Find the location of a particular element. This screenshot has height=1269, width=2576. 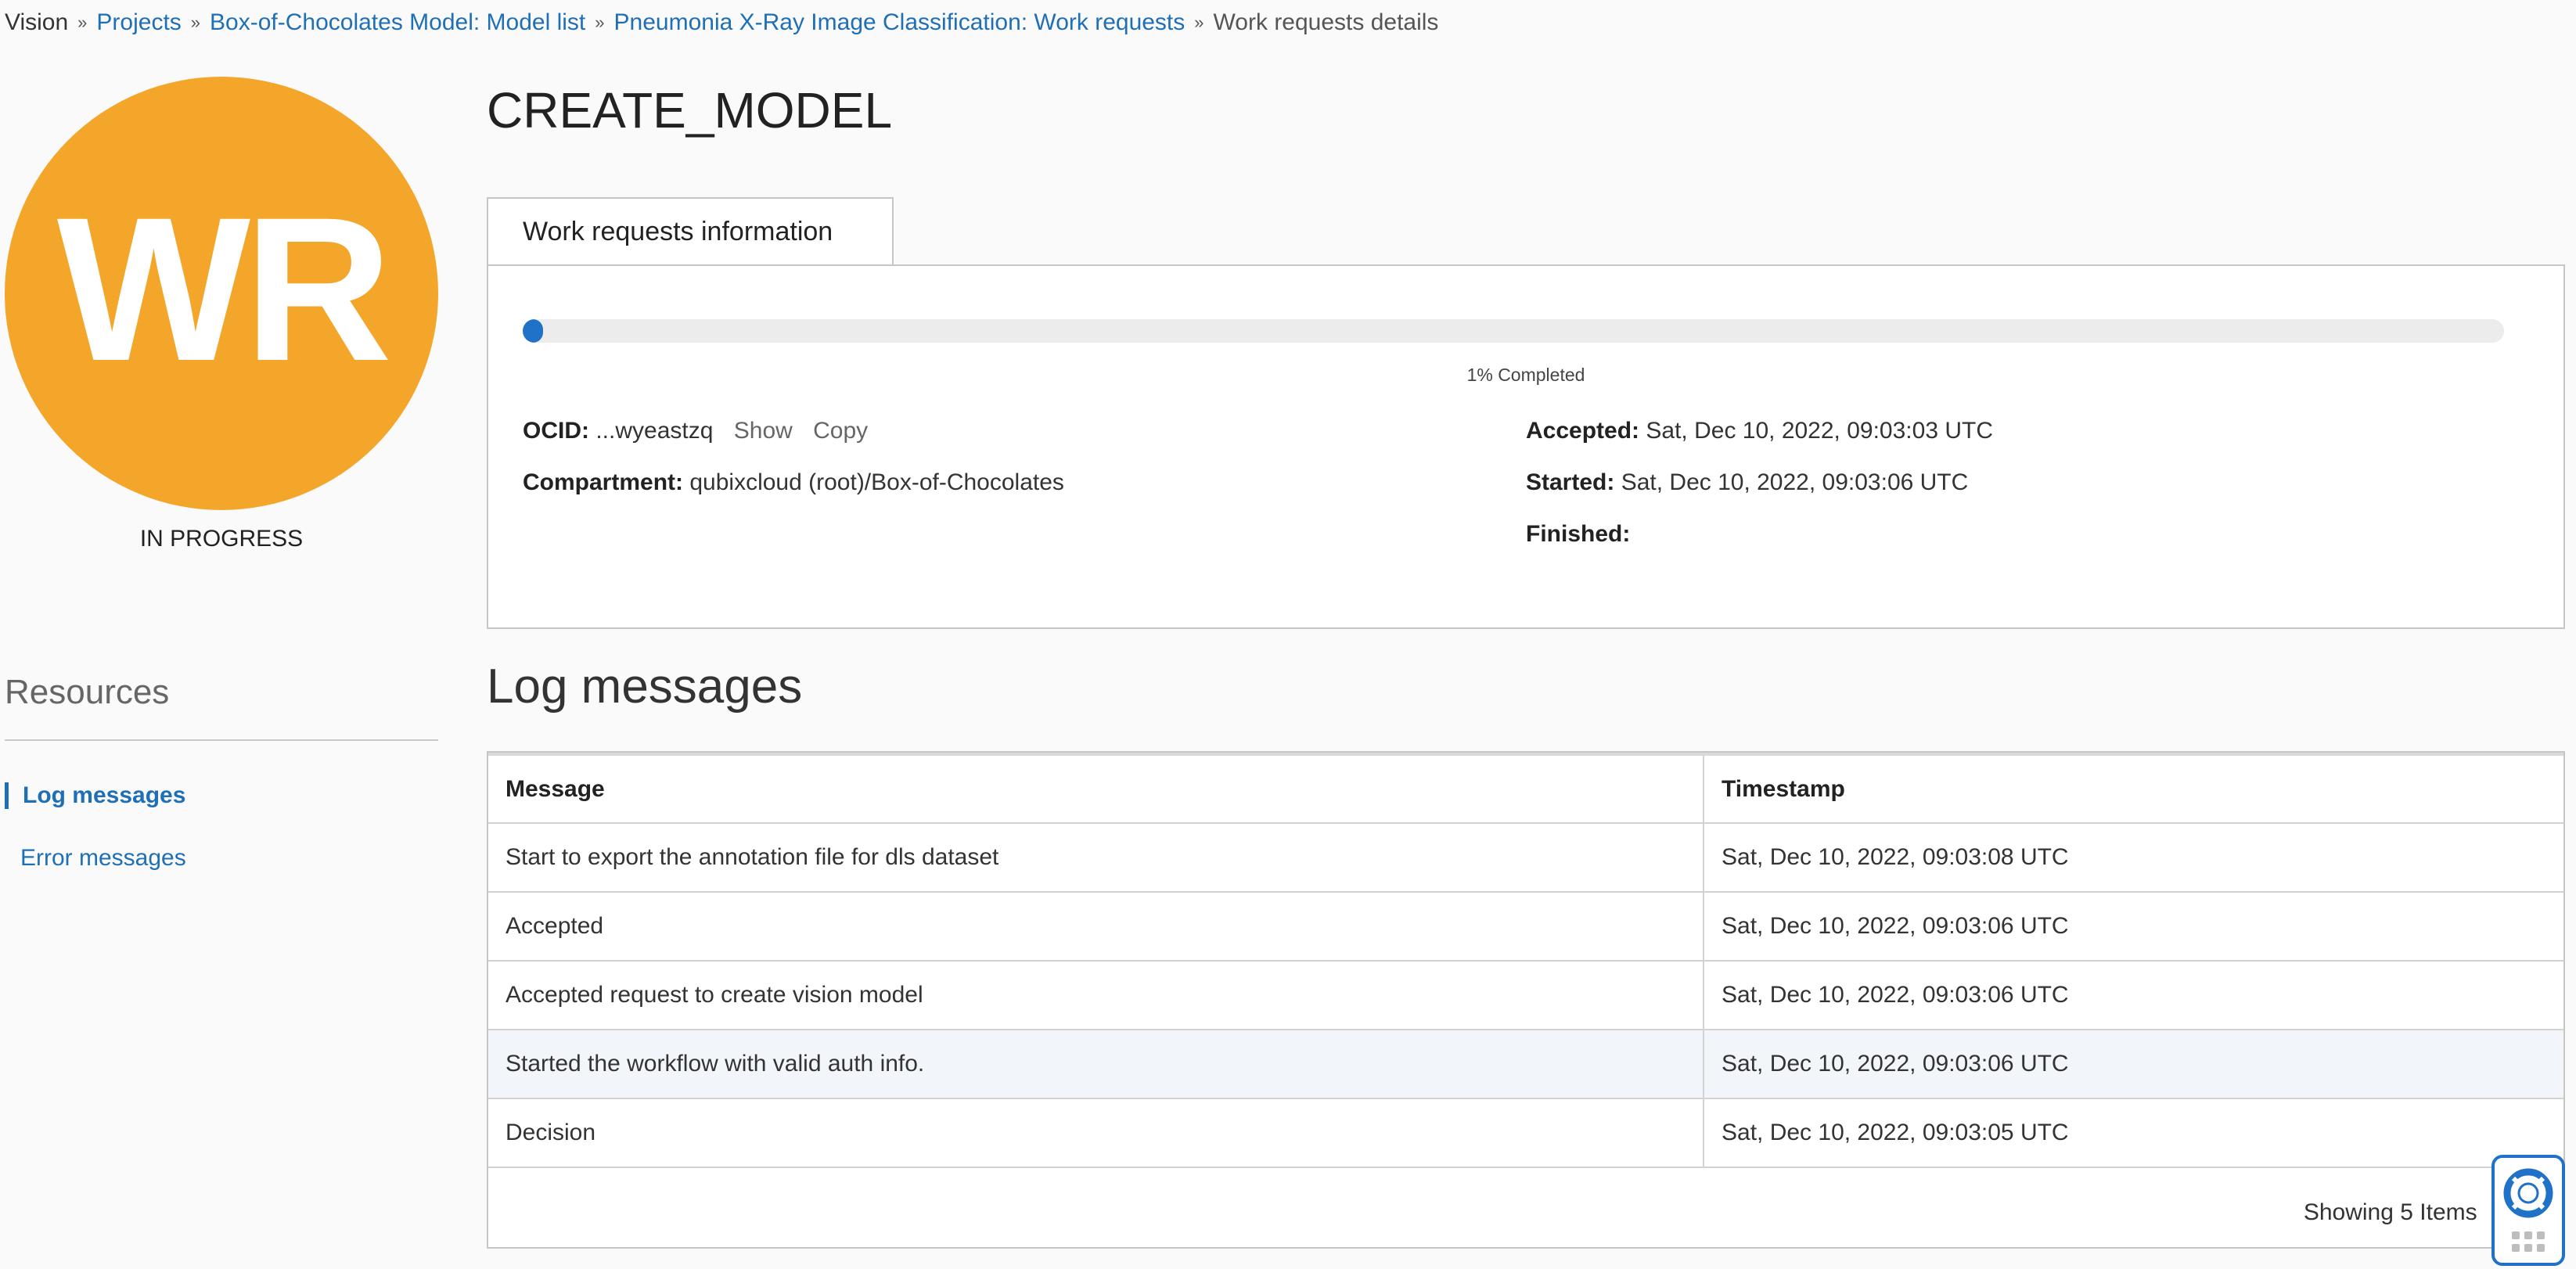

resource-link-log-messages: Log messages is located at coordinates (95, 795).